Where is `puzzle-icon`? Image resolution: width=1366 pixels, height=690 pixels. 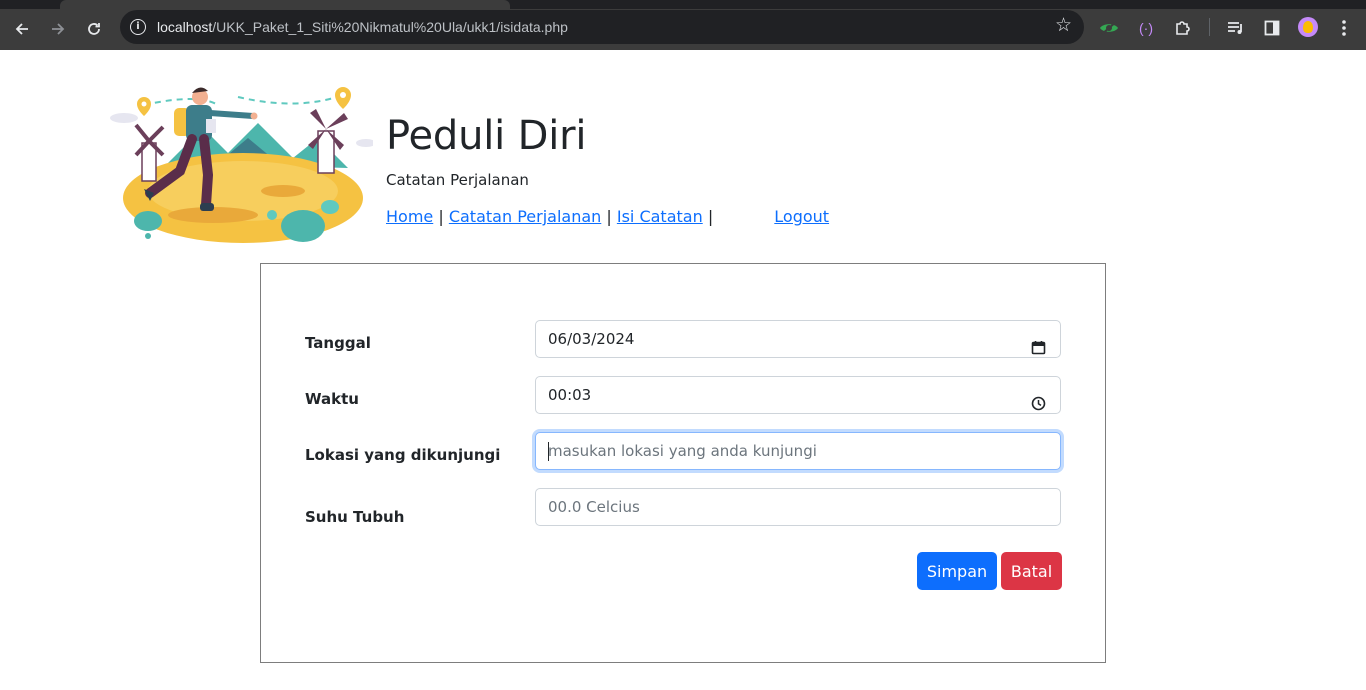 puzzle-icon is located at coordinates (1183, 28).